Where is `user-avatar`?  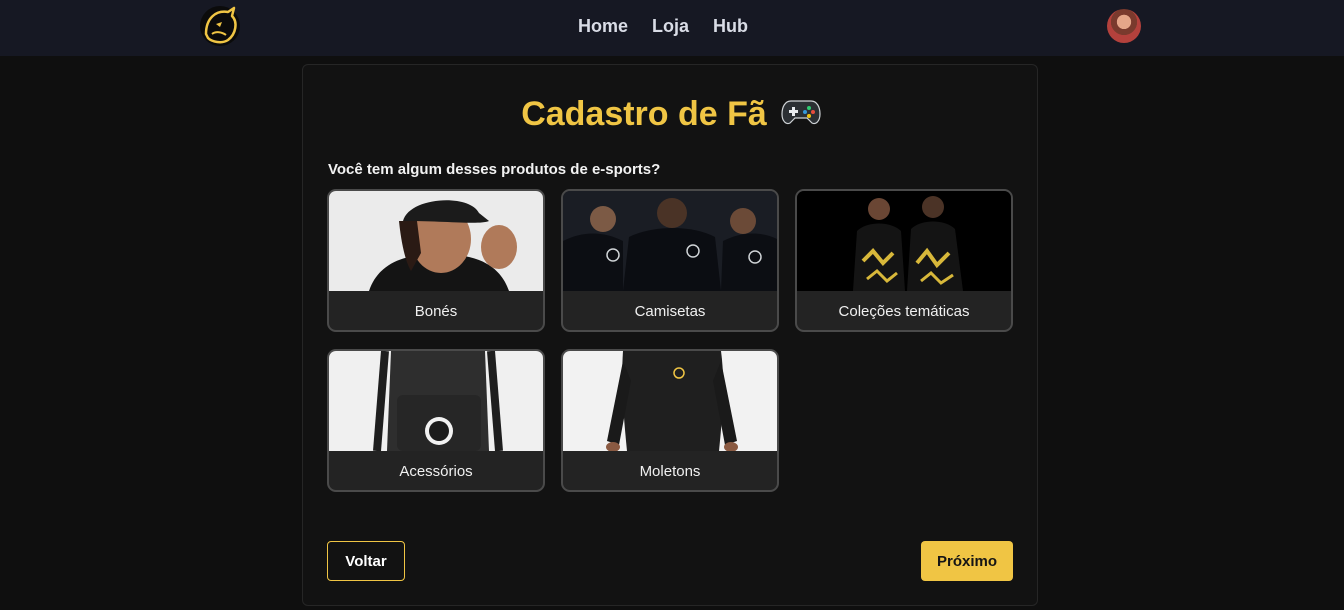
user-avatar is located at coordinates (1124, 26).